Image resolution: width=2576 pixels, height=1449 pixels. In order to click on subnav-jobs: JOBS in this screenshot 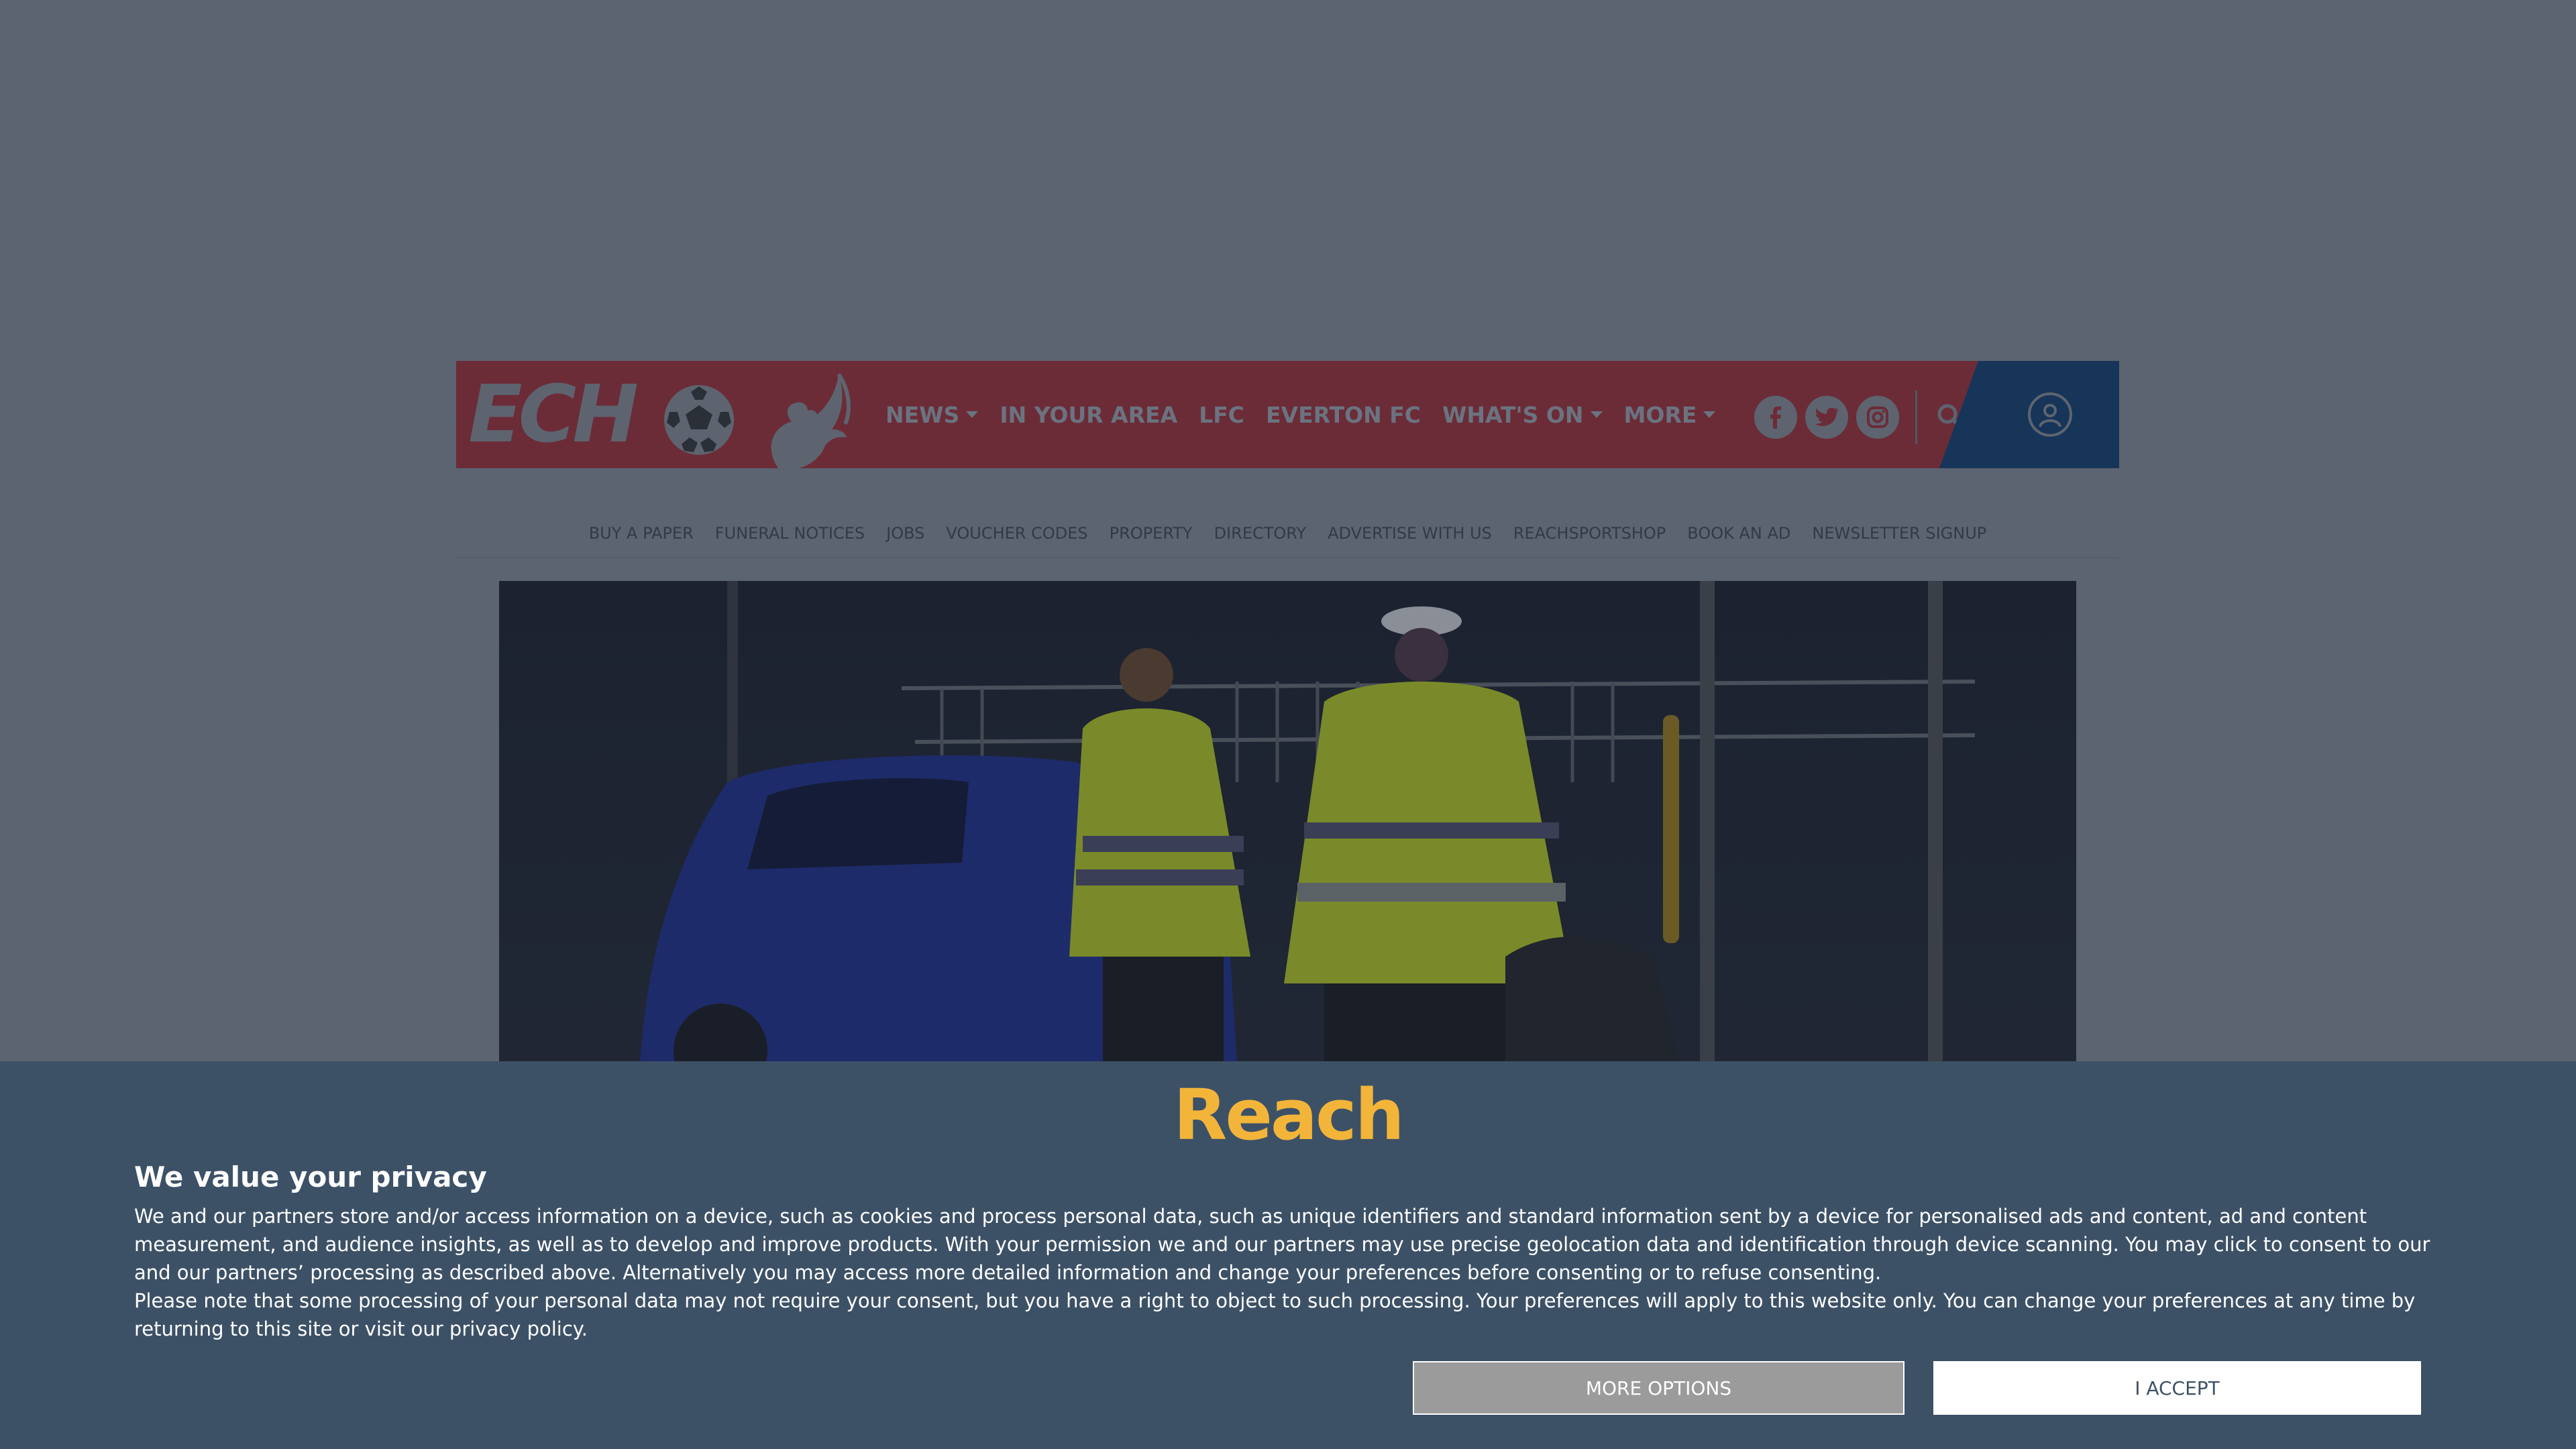, I will do `click(905, 533)`.